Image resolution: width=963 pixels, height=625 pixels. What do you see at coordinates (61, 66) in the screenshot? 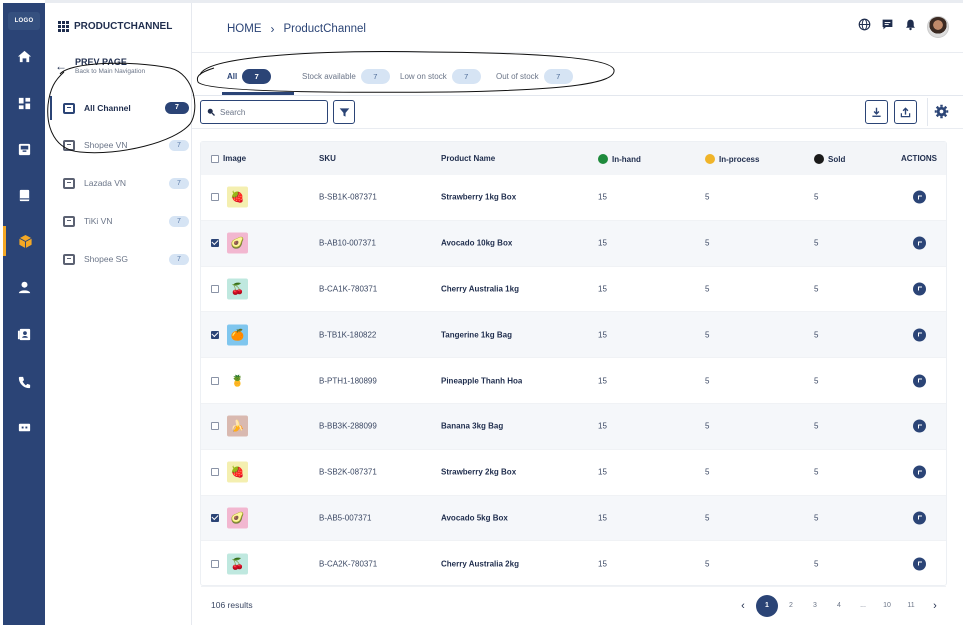
I see `back-arrow-icon: ←` at bounding box center [61, 66].